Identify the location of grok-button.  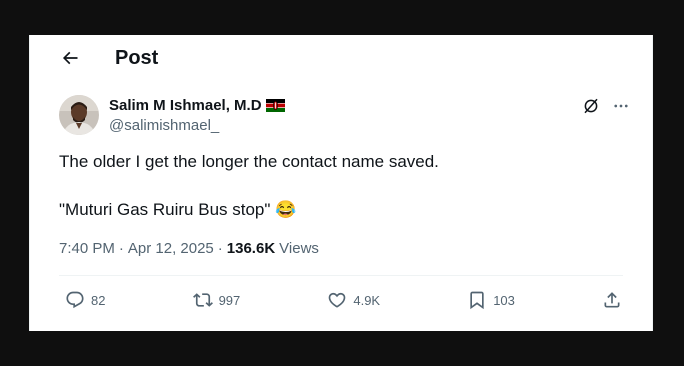
(591, 106).